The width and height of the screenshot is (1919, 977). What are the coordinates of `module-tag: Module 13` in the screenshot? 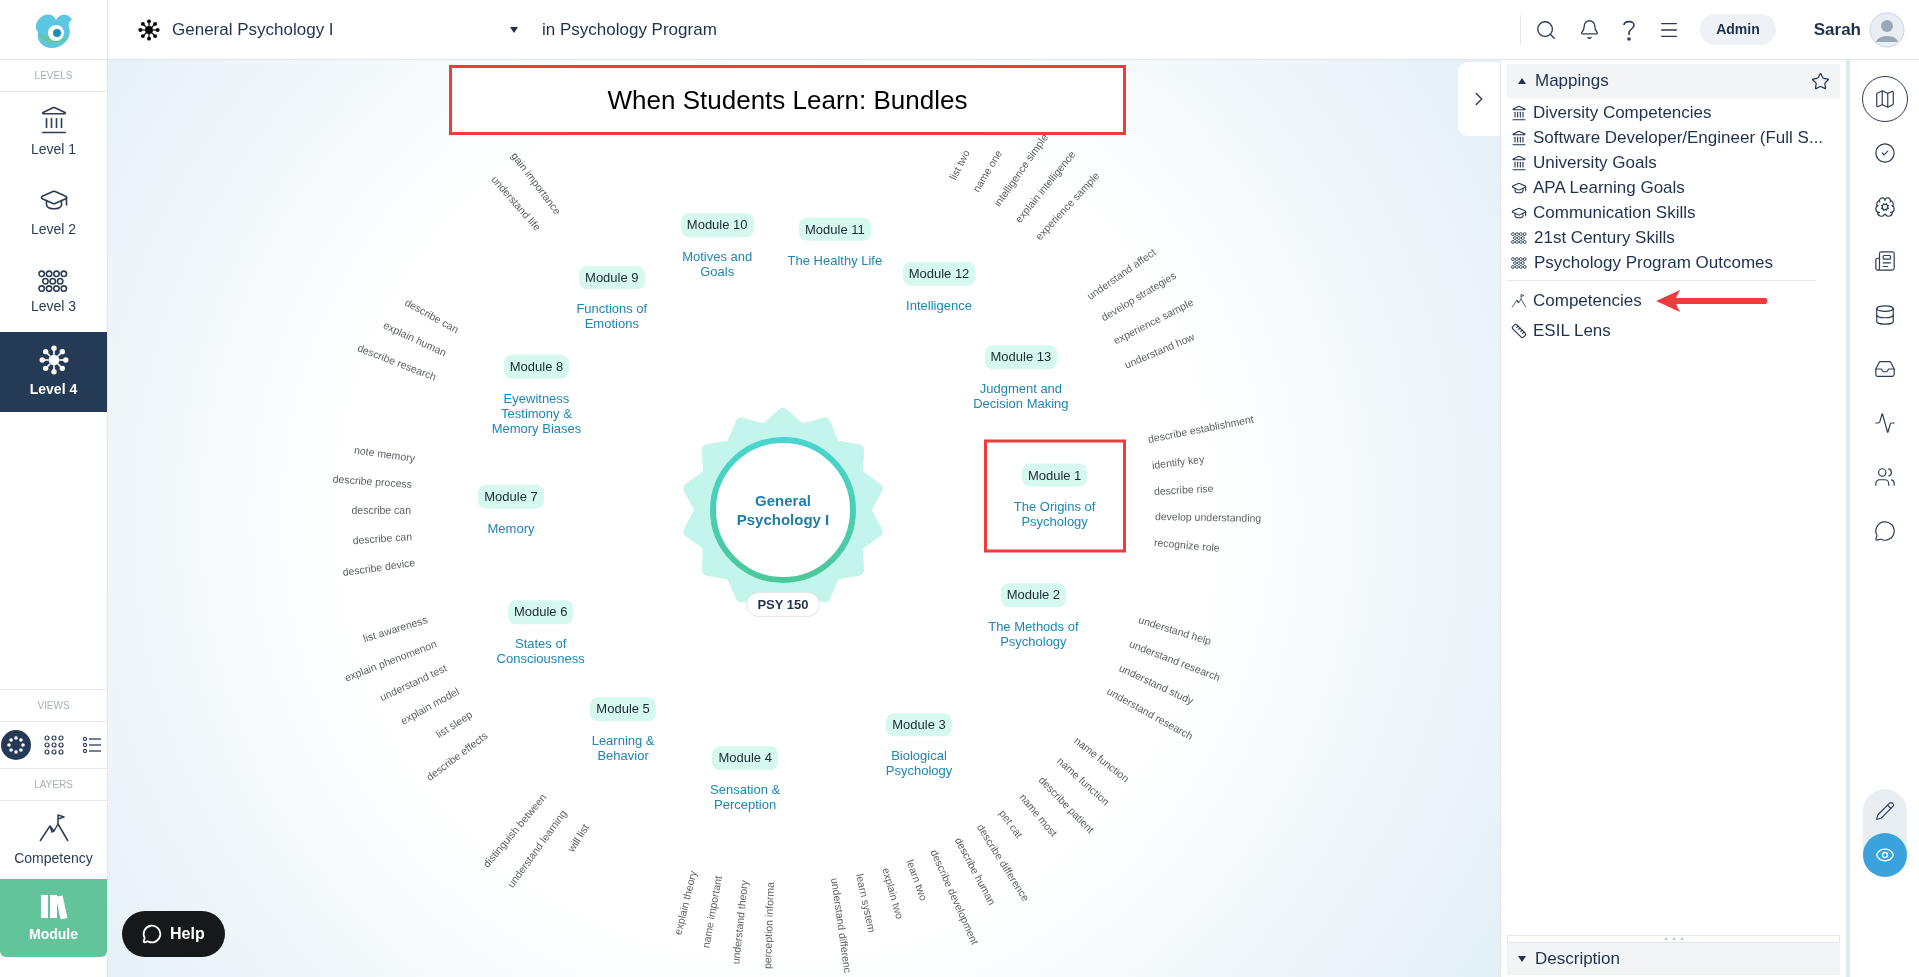 It's located at (1021, 357).